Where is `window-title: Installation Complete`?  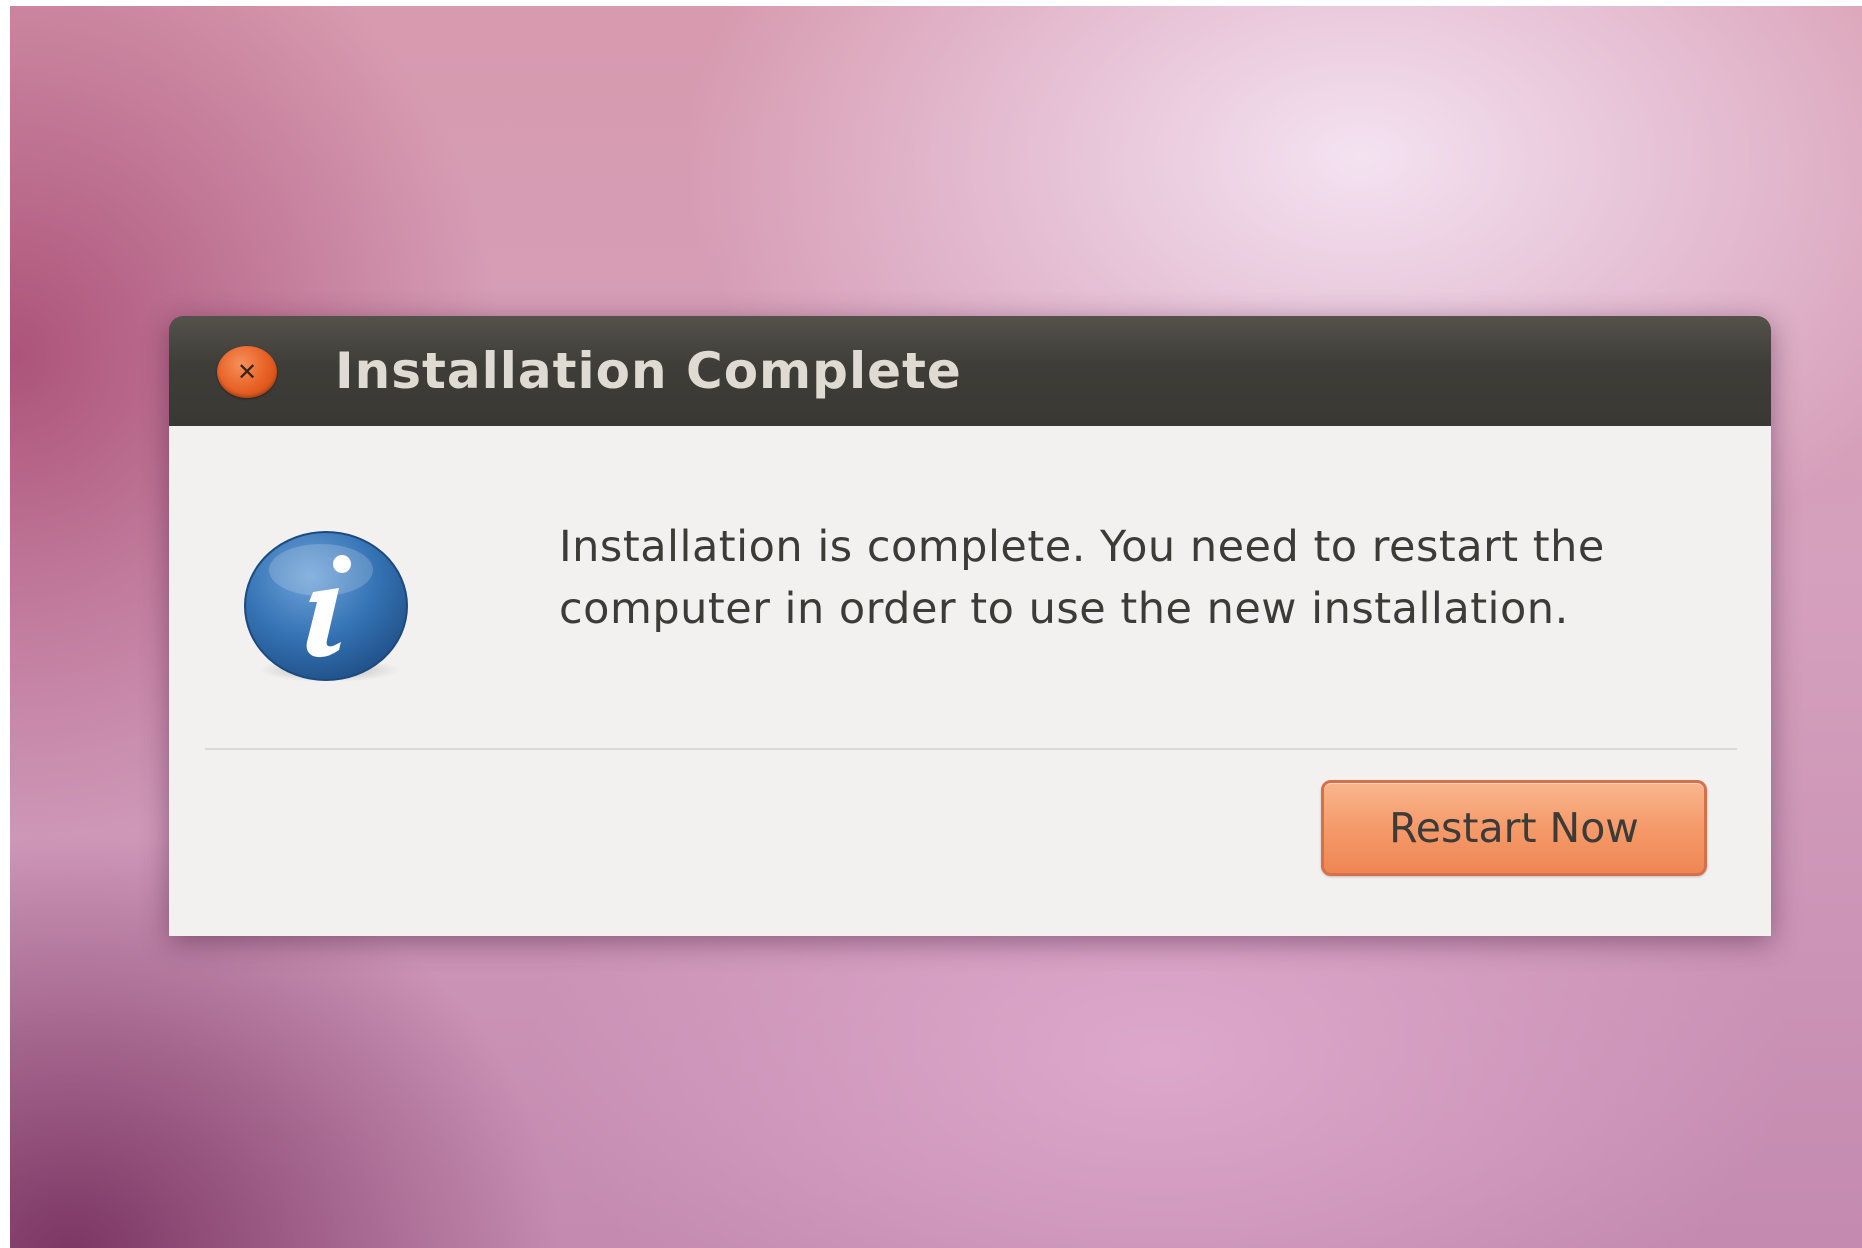 window-title: Installation Complete is located at coordinates (648, 371).